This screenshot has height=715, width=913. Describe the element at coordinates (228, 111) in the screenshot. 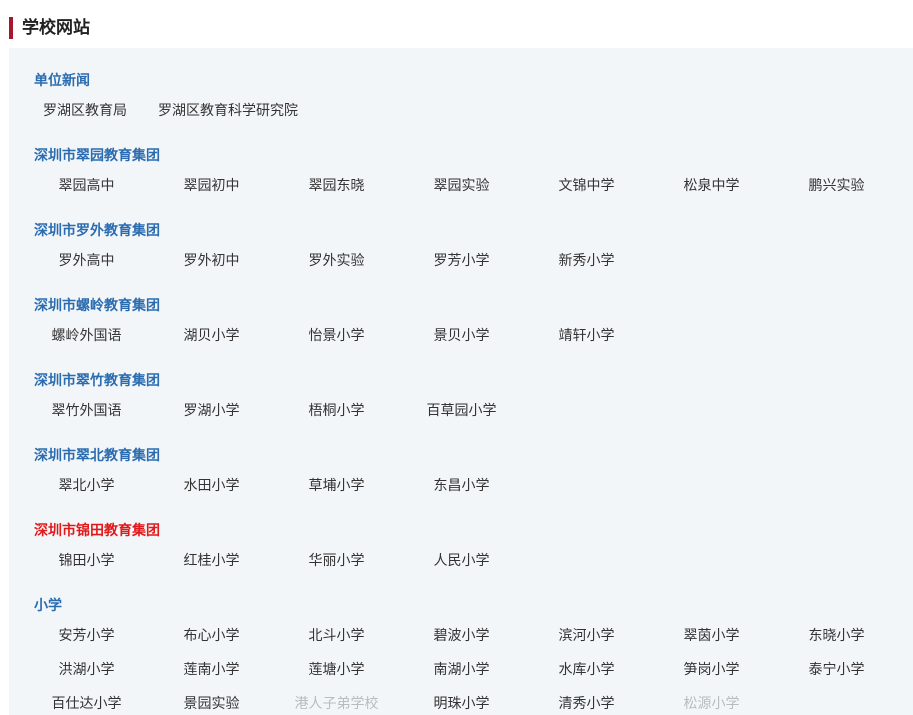

I see `school-link: 罗湖区教育科学研究院` at that location.